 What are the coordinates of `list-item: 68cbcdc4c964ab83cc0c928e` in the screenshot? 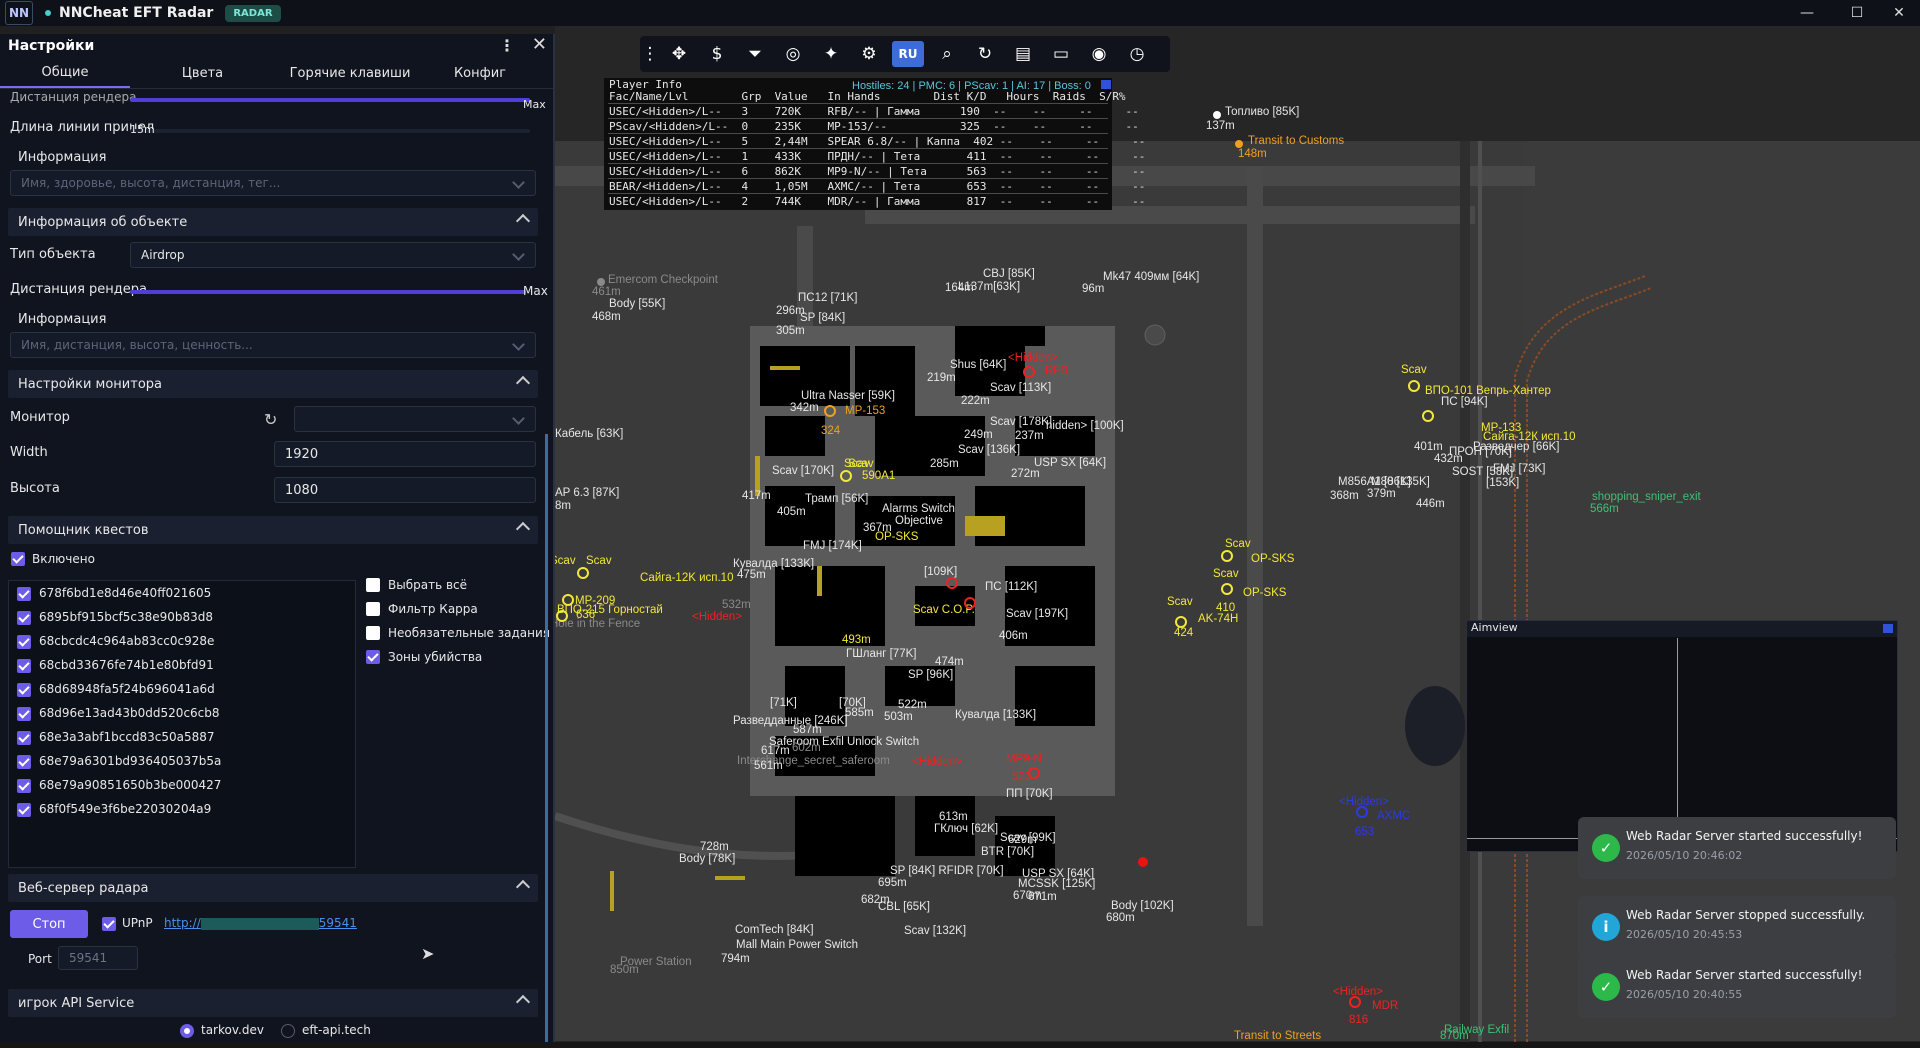 It's located at (182, 643).